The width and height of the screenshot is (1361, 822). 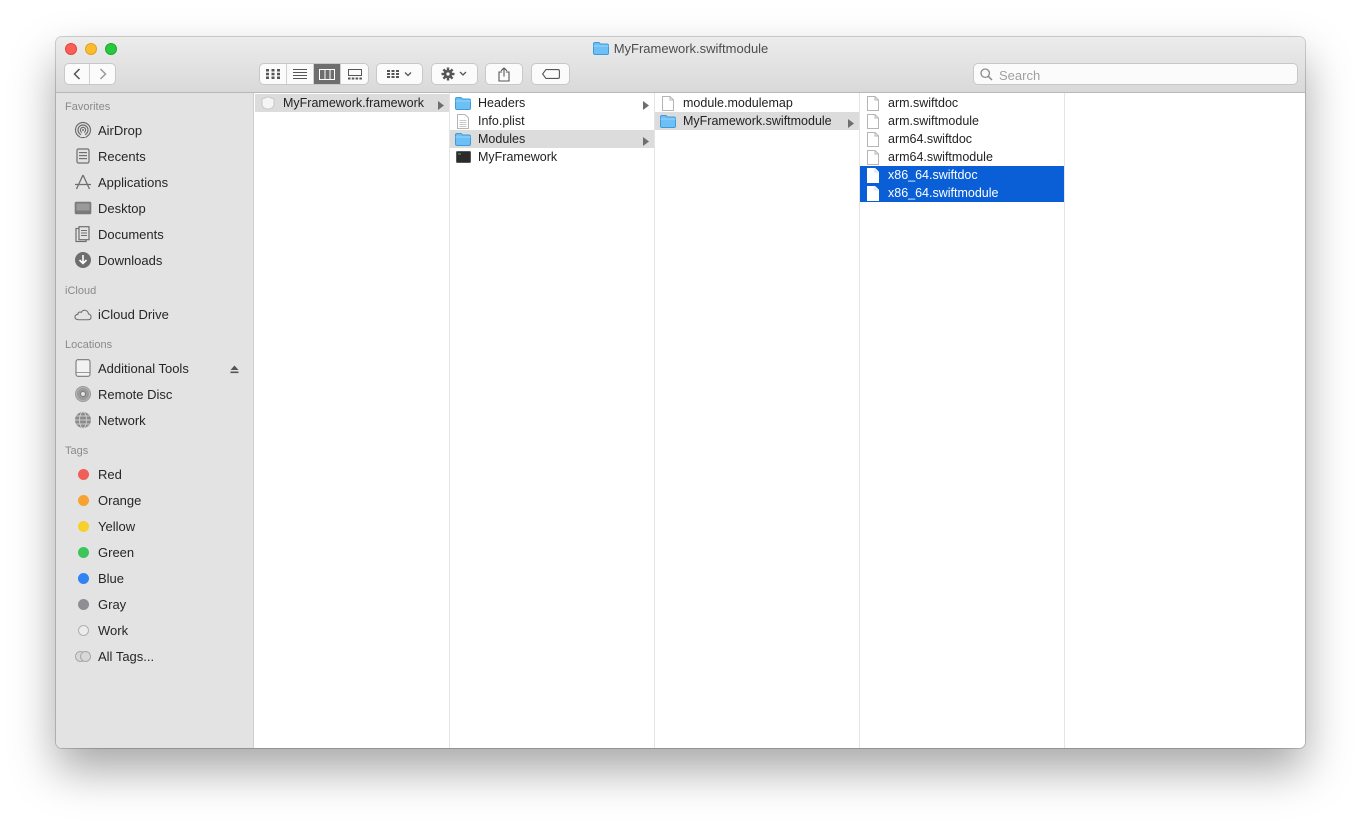 I want to click on sidebar-item-network: Network, so click(x=154, y=420).